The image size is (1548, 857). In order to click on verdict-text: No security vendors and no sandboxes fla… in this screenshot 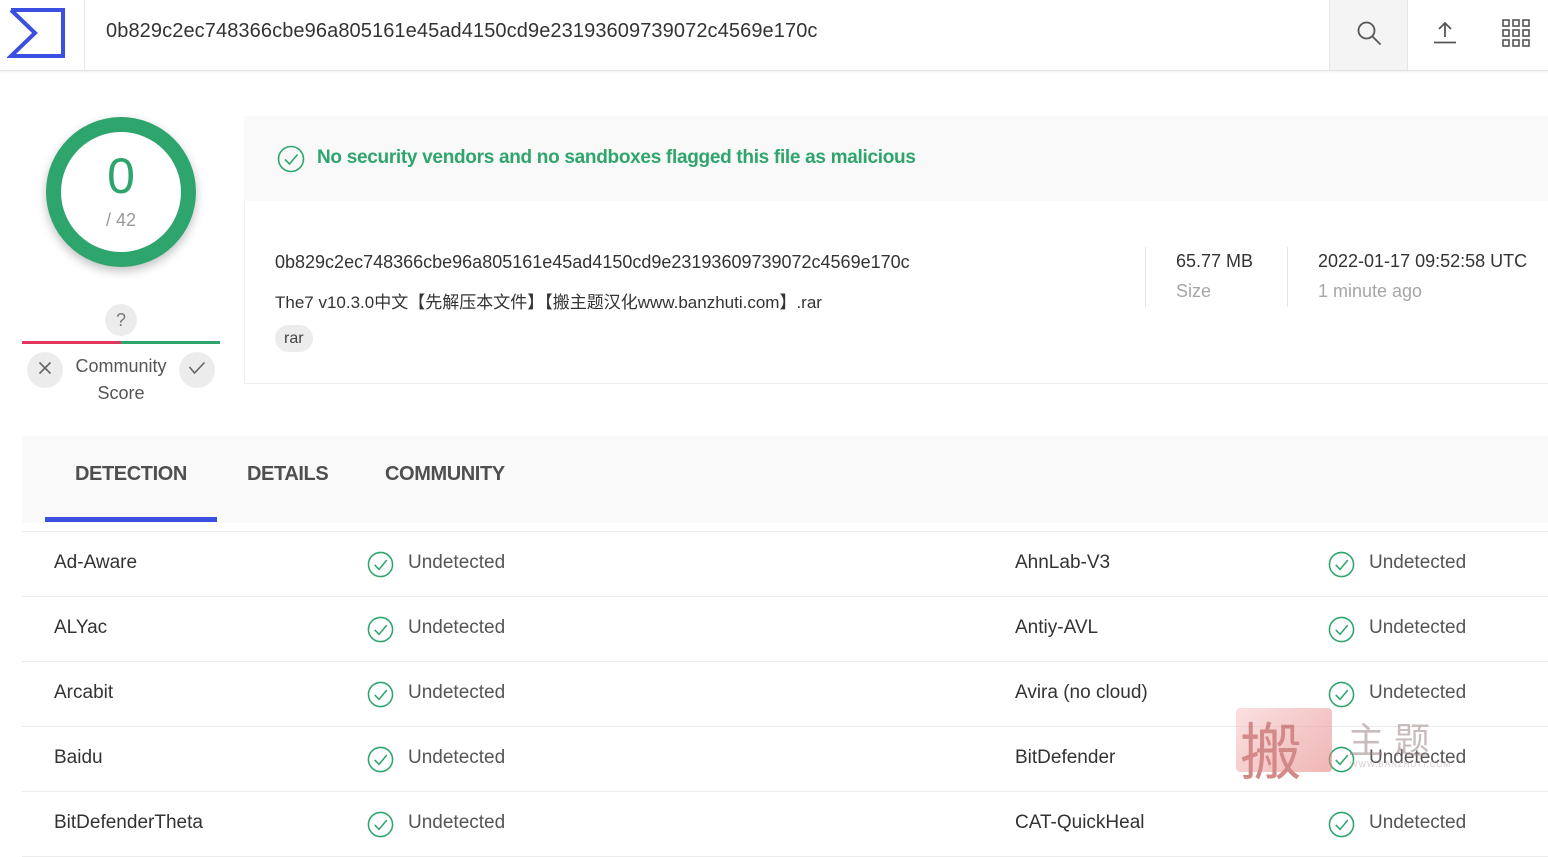, I will do `click(616, 157)`.